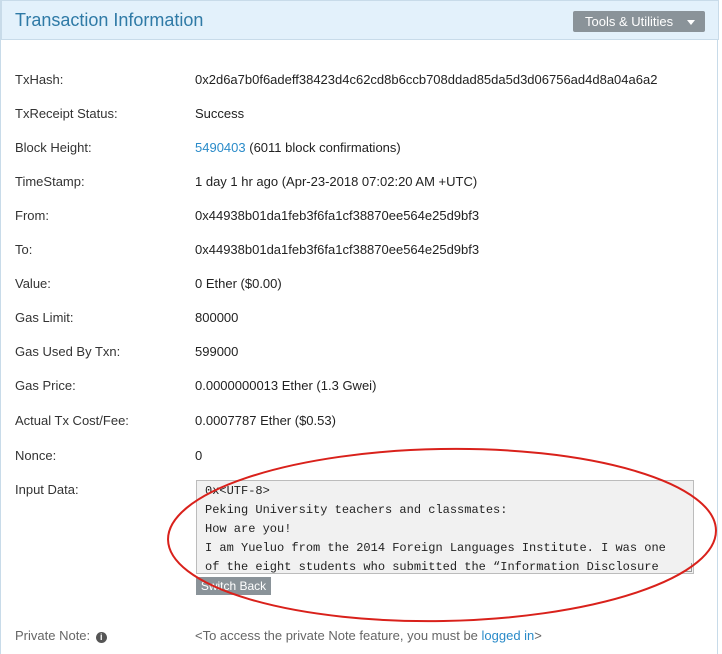 Image resolution: width=722 pixels, height=654 pixels. I want to click on switch-back-button: Switch Back, so click(233, 586).